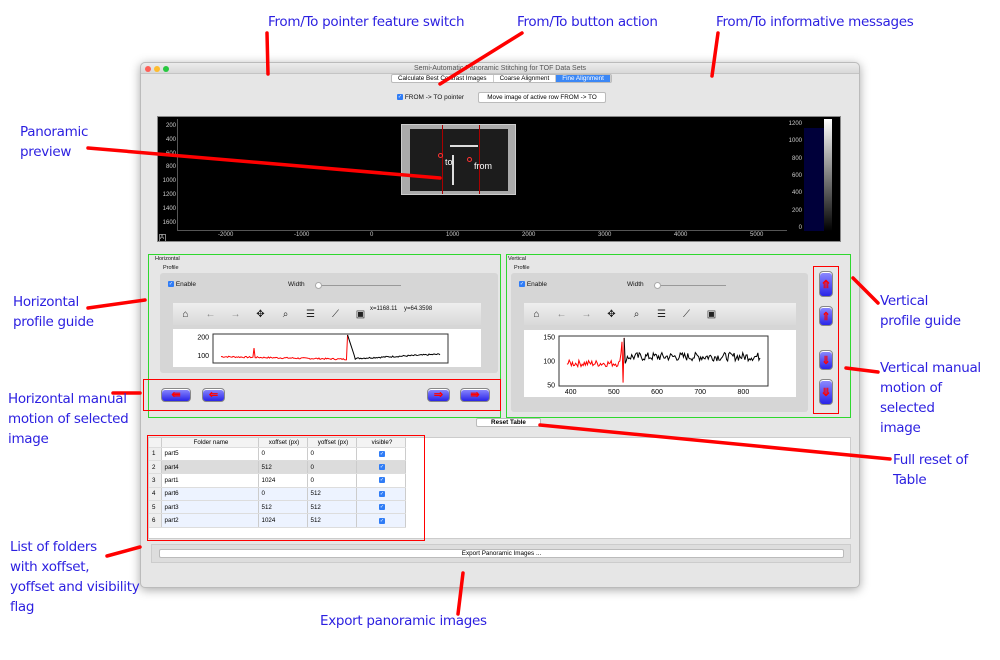  I want to click on annotation-messages: From/To informative messages, so click(815, 22).